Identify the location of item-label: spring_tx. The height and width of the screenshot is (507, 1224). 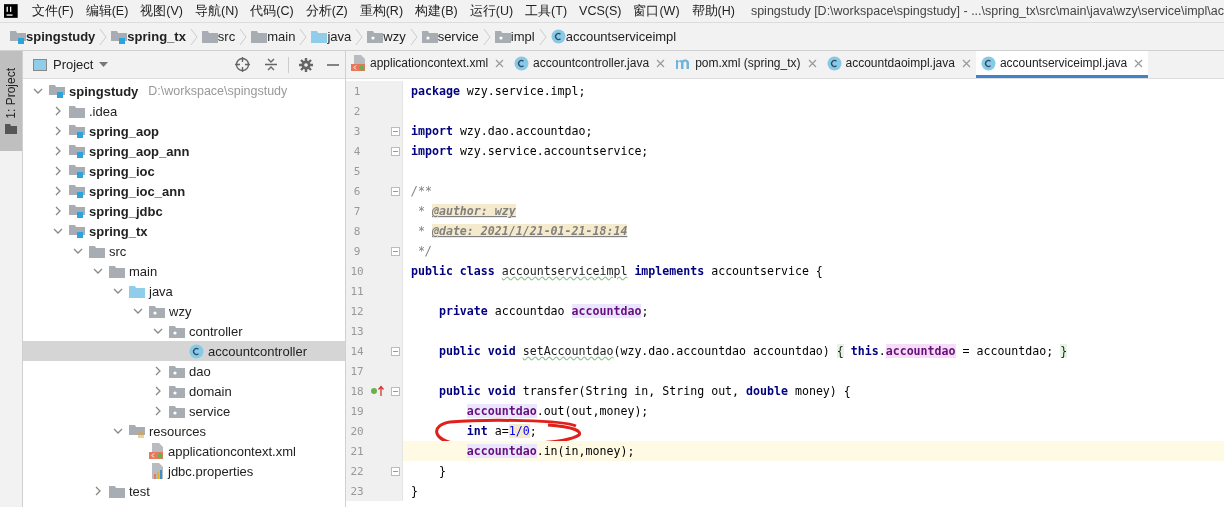
(118, 231).